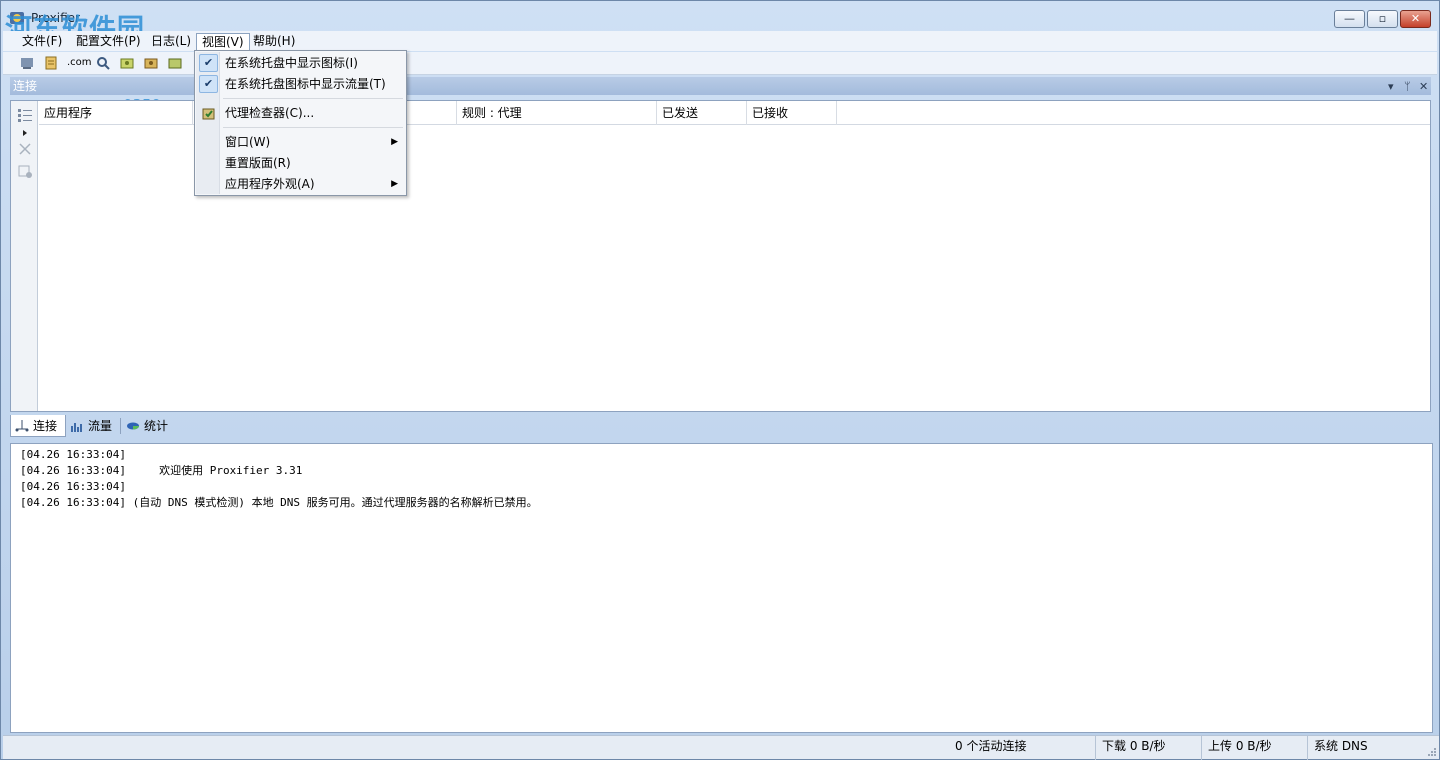 This screenshot has width=1440, height=760. Describe the element at coordinates (1431, 751) in the screenshot. I see `resize-grip-icon` at that location.